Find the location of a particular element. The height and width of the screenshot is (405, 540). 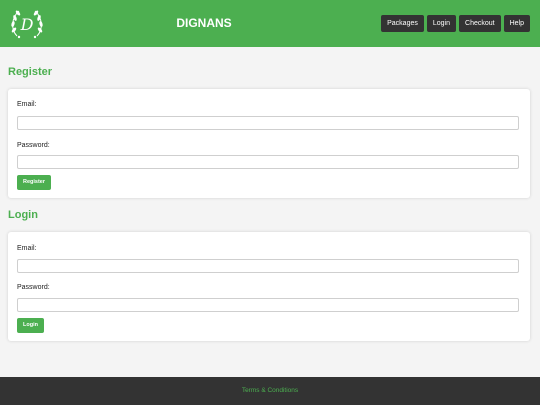

top-header: D DIGNANS Packages Login Checkout Help is located at coordinates (270, 23).